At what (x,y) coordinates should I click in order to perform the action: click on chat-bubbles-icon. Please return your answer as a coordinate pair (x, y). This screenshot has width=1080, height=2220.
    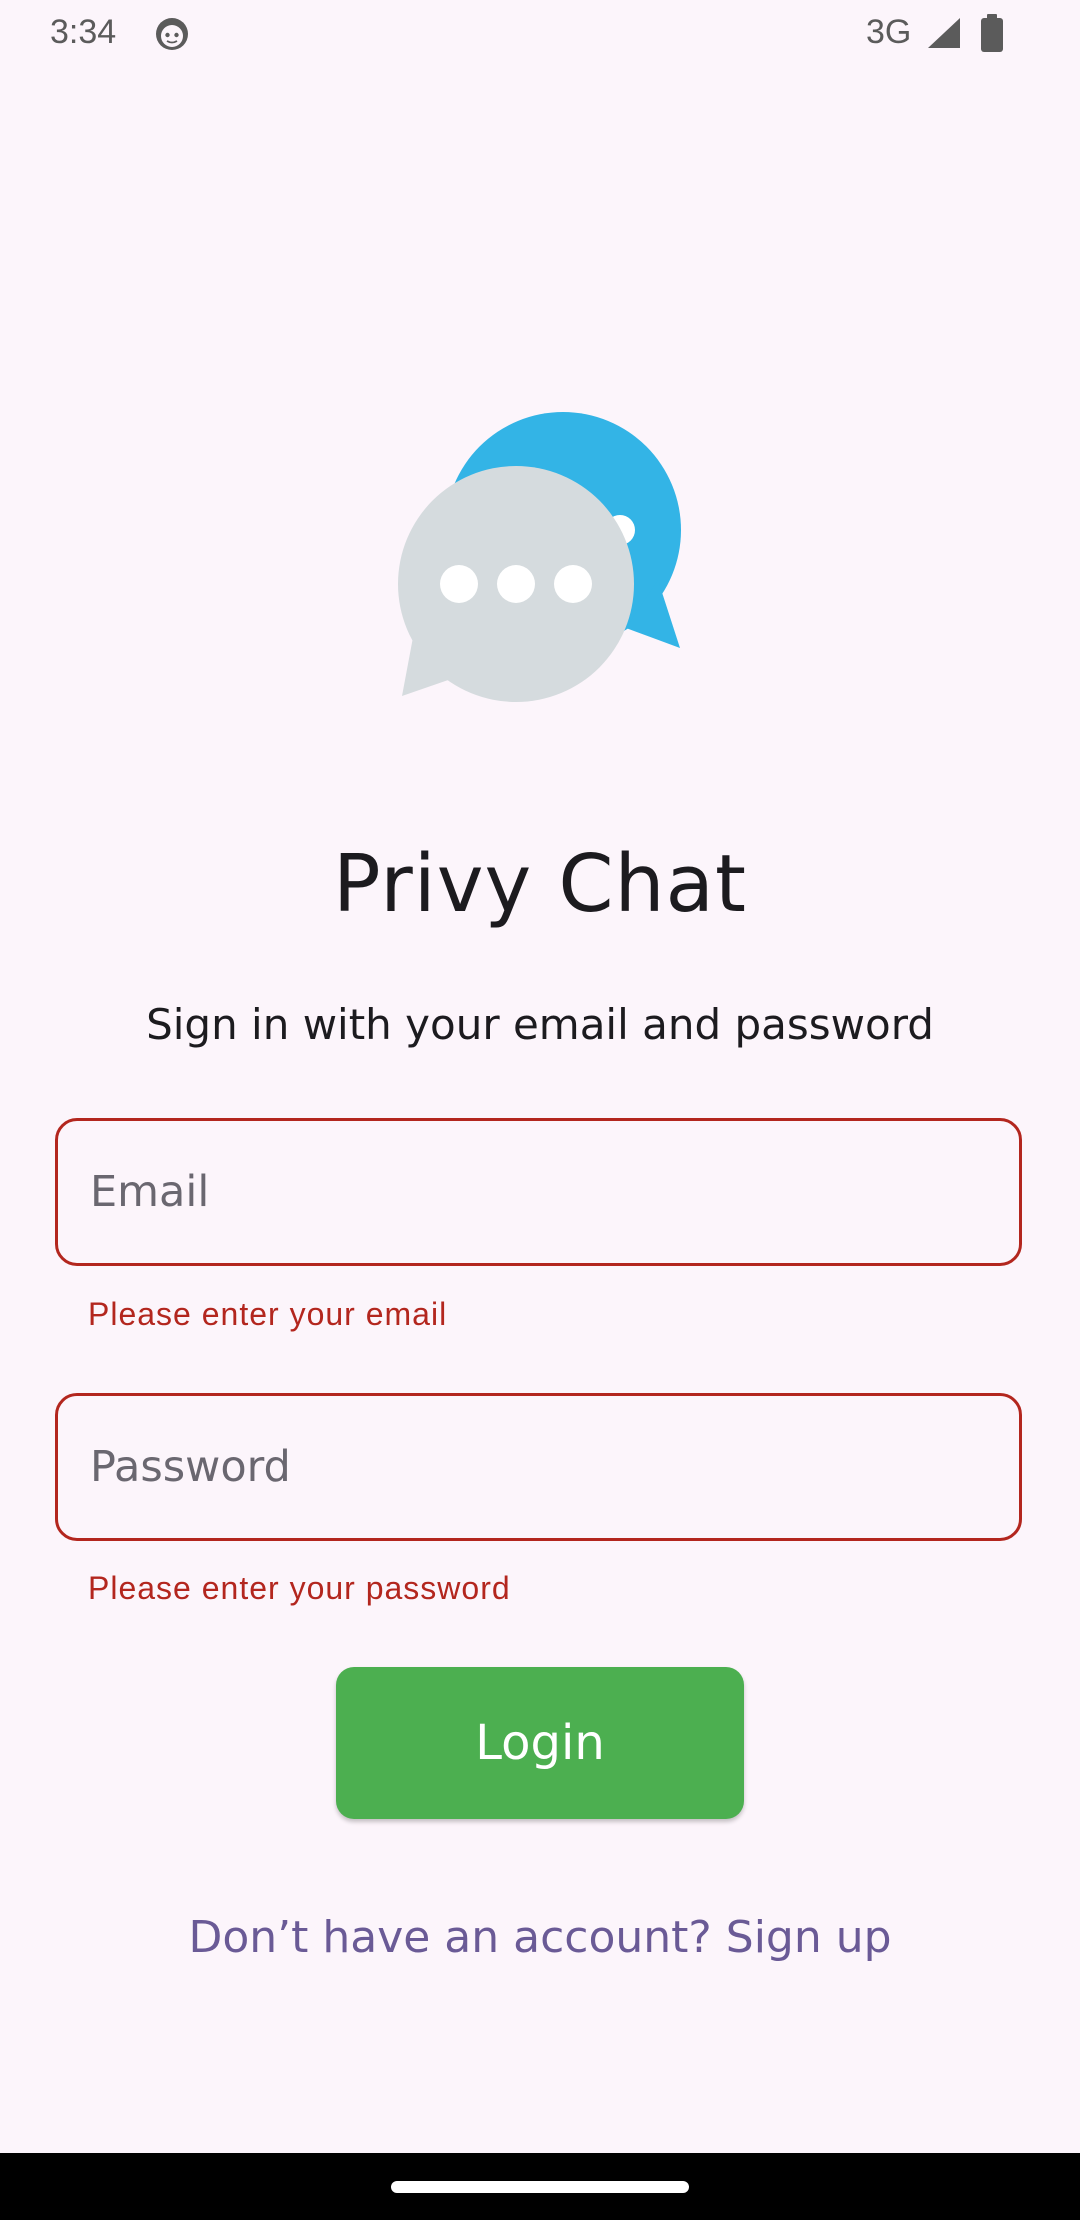
    Looking at the image, I should click on (539, 557).